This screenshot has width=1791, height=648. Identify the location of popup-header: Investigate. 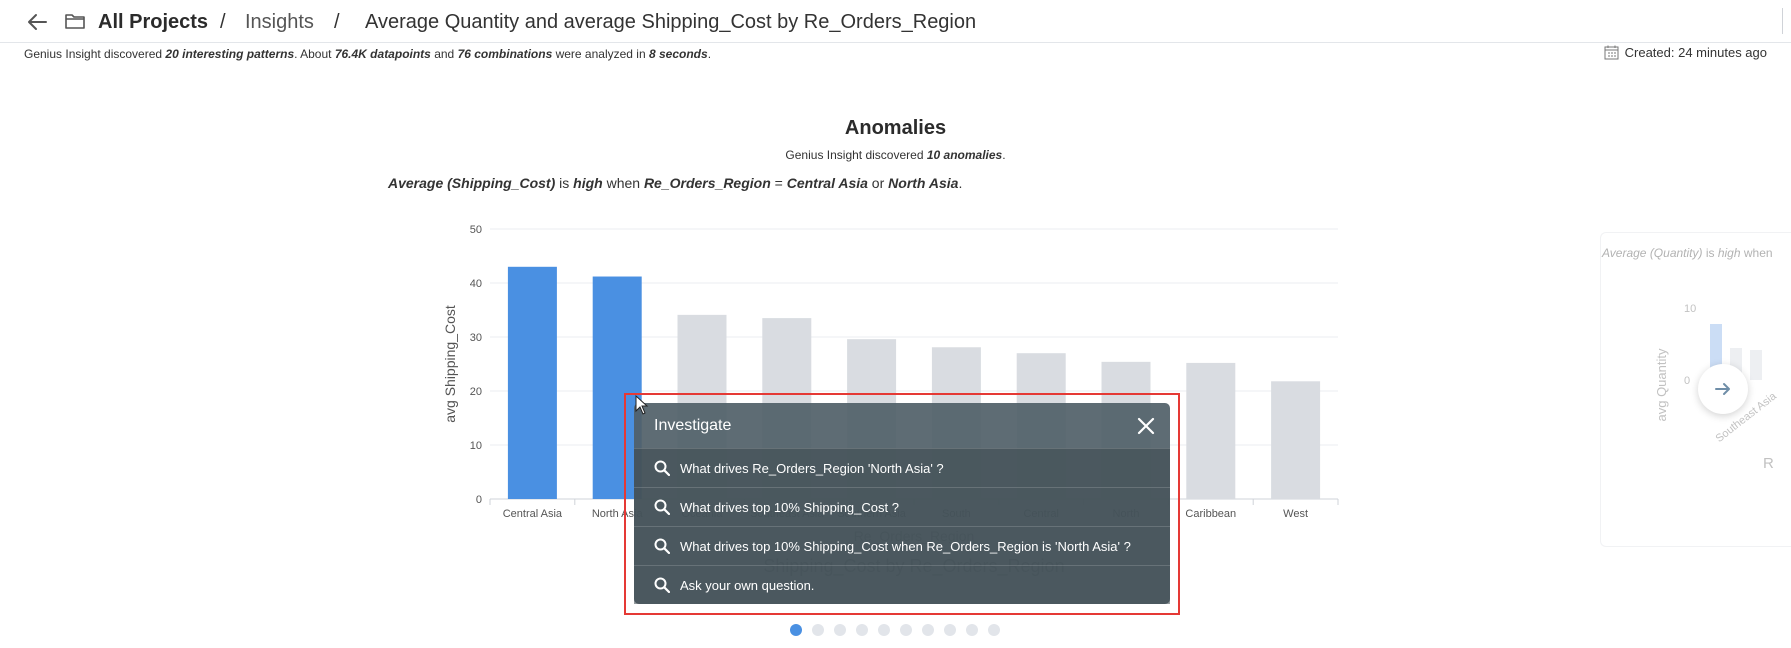
(902, 425).